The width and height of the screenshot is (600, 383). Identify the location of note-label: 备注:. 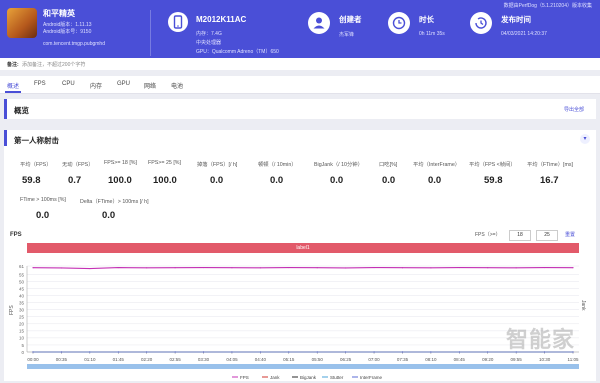
(13, 65).